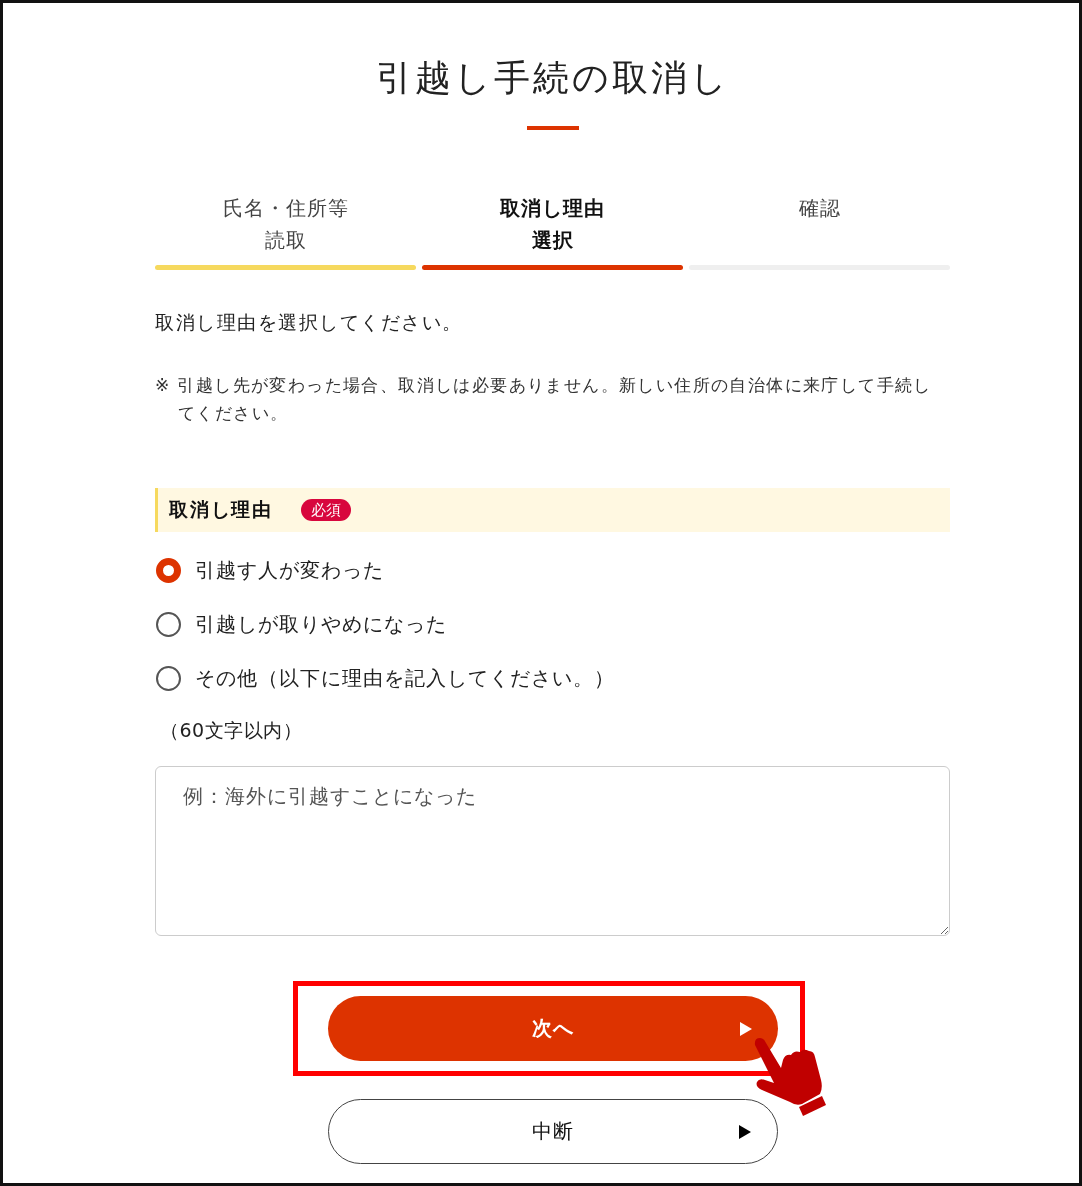 The image size is (1082, 1186). I want to click on next-button: 次へ, so click(552, 1028).